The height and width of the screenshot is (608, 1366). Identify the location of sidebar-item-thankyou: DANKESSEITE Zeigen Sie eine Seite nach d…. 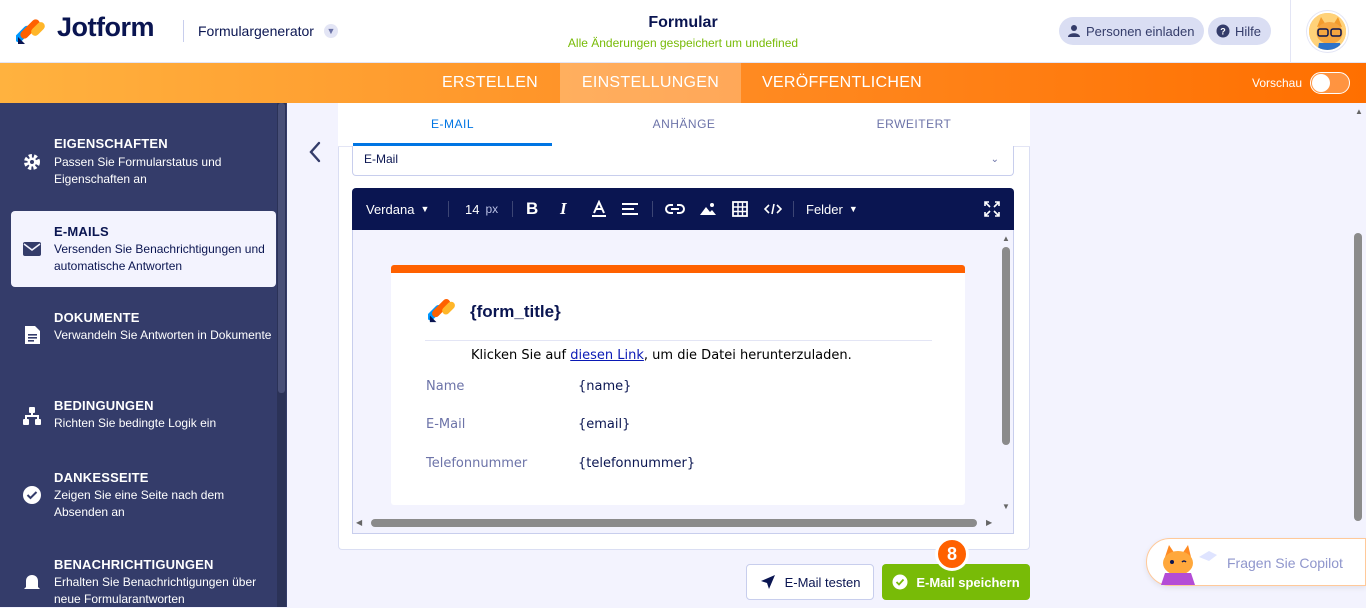
(143, 495).